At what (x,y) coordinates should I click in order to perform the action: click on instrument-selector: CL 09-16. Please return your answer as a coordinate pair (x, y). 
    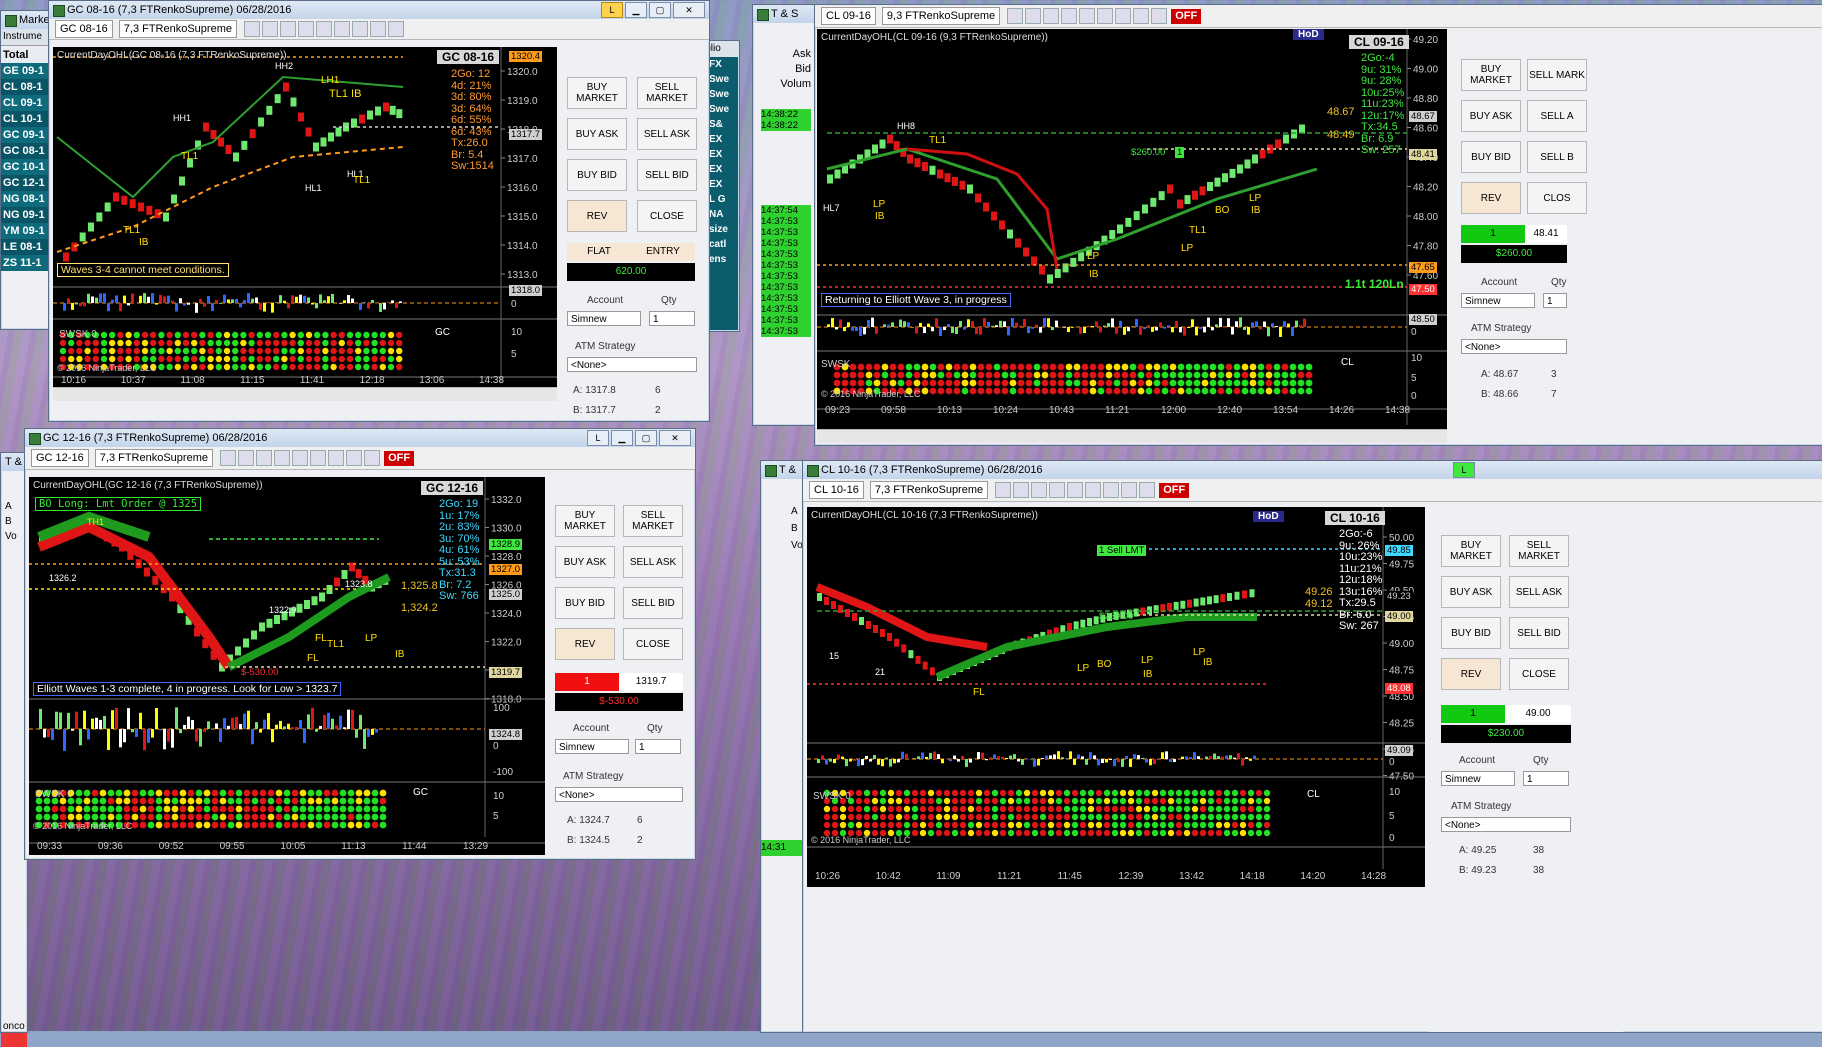
    Looking at the image, I should click on (848, 16).